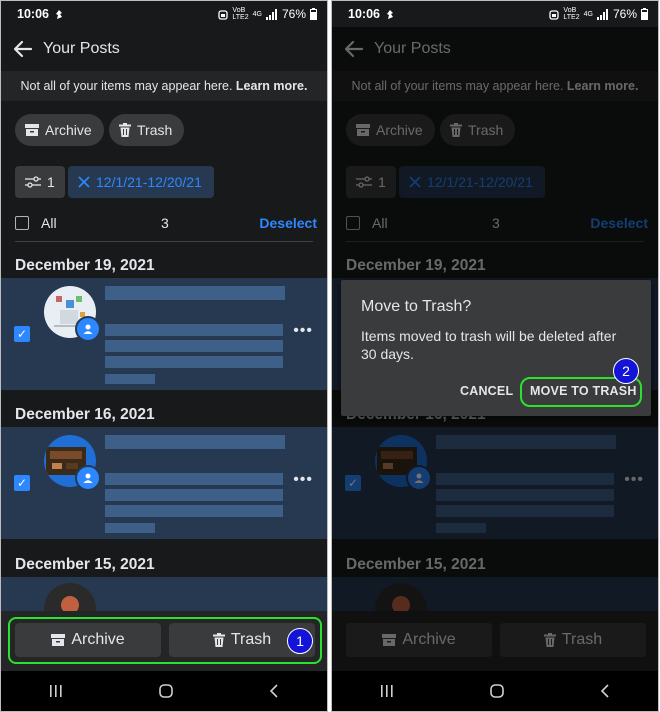 Image resolution: width=660 pixels, height=712 pixels. Describe the element at coordinates (22, 223) in the screenshot. I see `select-all-checkbox` at that location.